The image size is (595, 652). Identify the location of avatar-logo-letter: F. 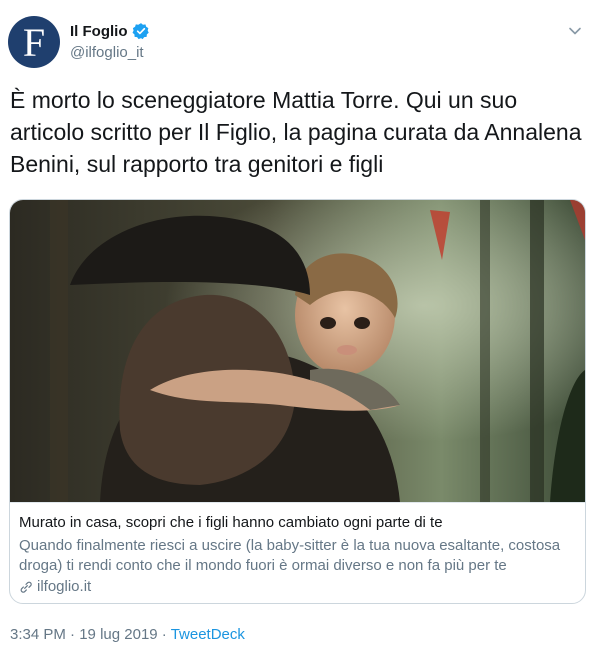
(34, 42).